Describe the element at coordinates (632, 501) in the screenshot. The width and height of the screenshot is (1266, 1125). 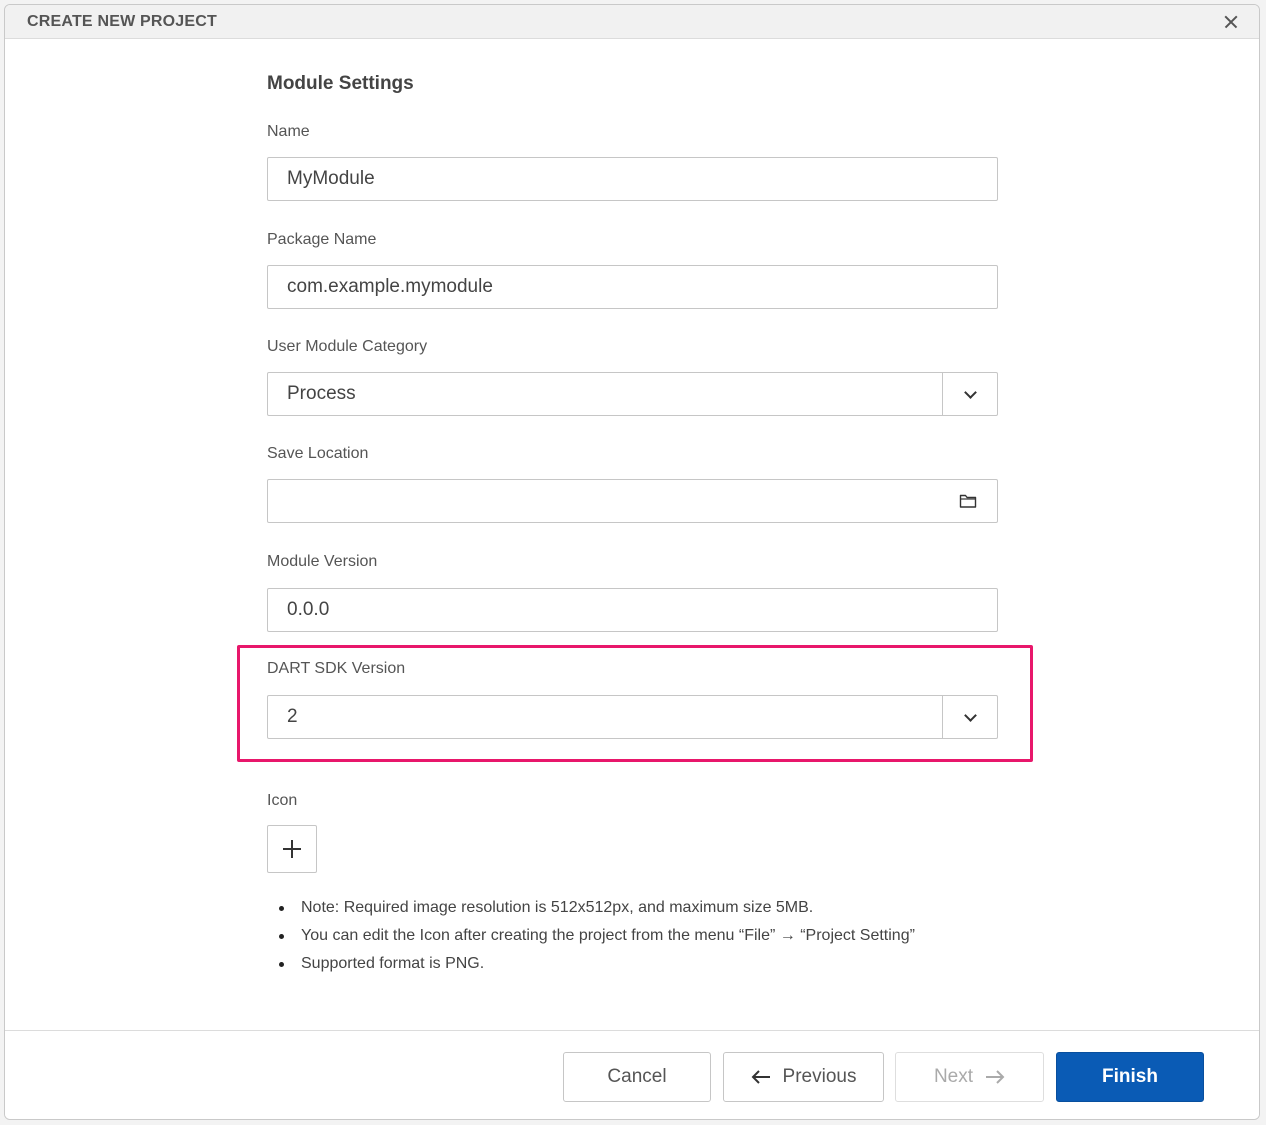
I see `save-location-input` at that location.